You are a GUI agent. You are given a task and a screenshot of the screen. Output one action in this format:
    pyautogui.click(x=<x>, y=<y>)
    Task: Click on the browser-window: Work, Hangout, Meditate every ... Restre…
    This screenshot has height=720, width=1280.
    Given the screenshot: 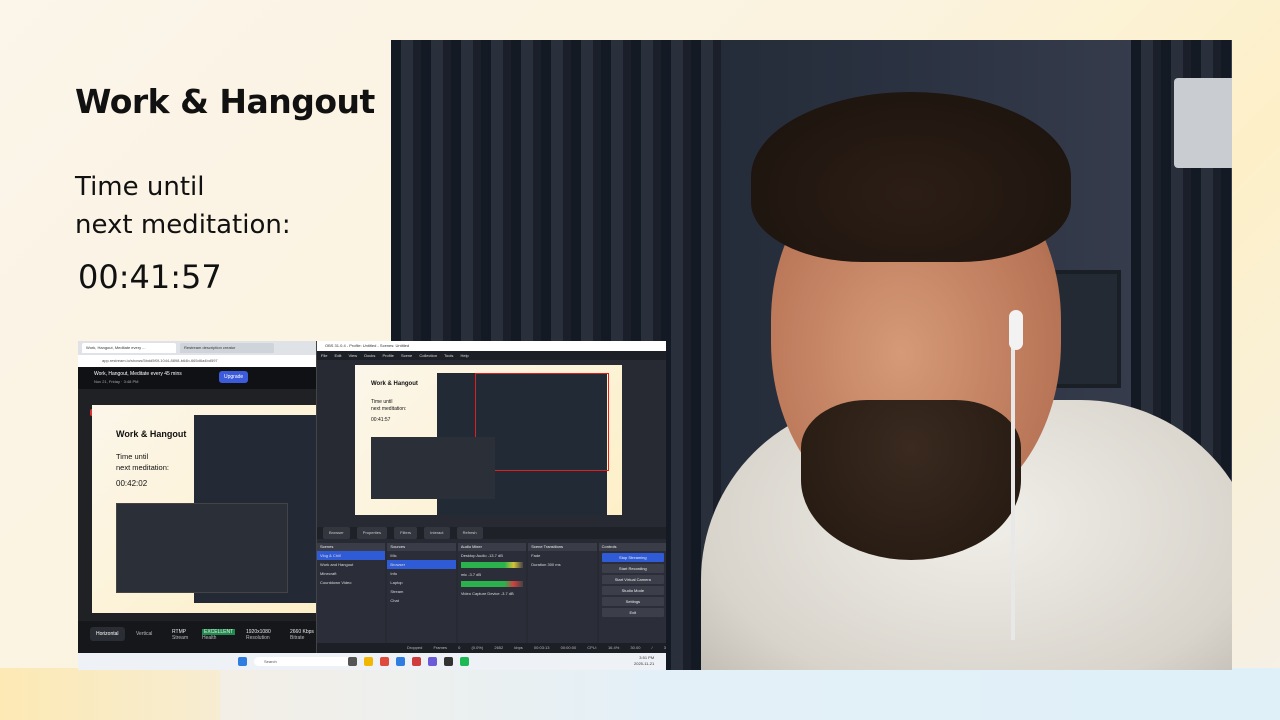 What is the action you would take?
    pyautogui.click(x=198, y=497)
    